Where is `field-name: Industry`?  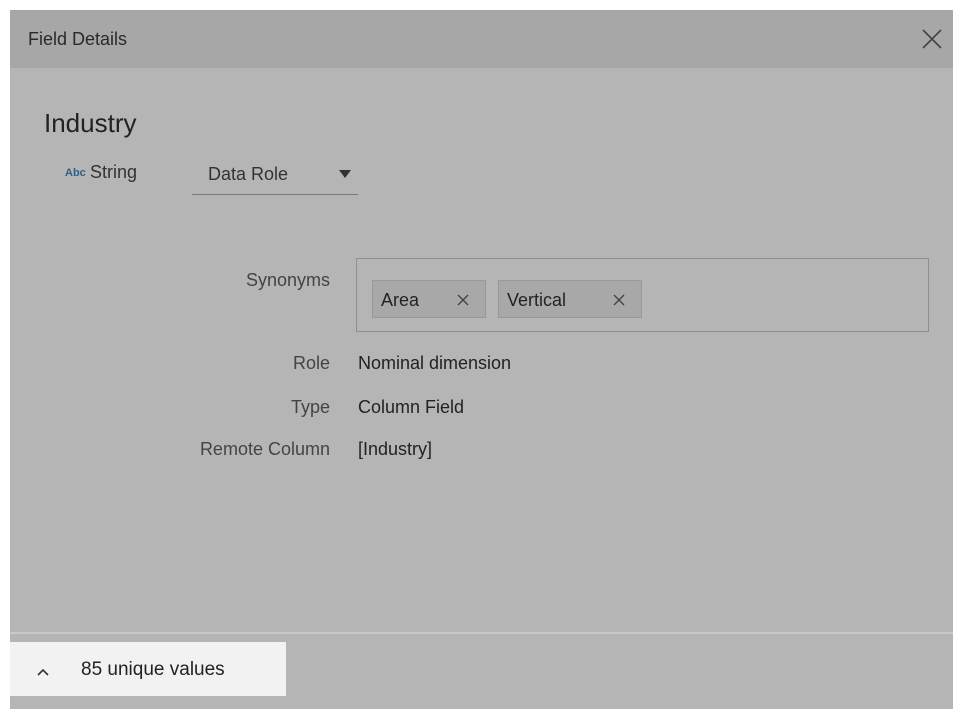
field-name: Industry is located at coordinates (90, 123).